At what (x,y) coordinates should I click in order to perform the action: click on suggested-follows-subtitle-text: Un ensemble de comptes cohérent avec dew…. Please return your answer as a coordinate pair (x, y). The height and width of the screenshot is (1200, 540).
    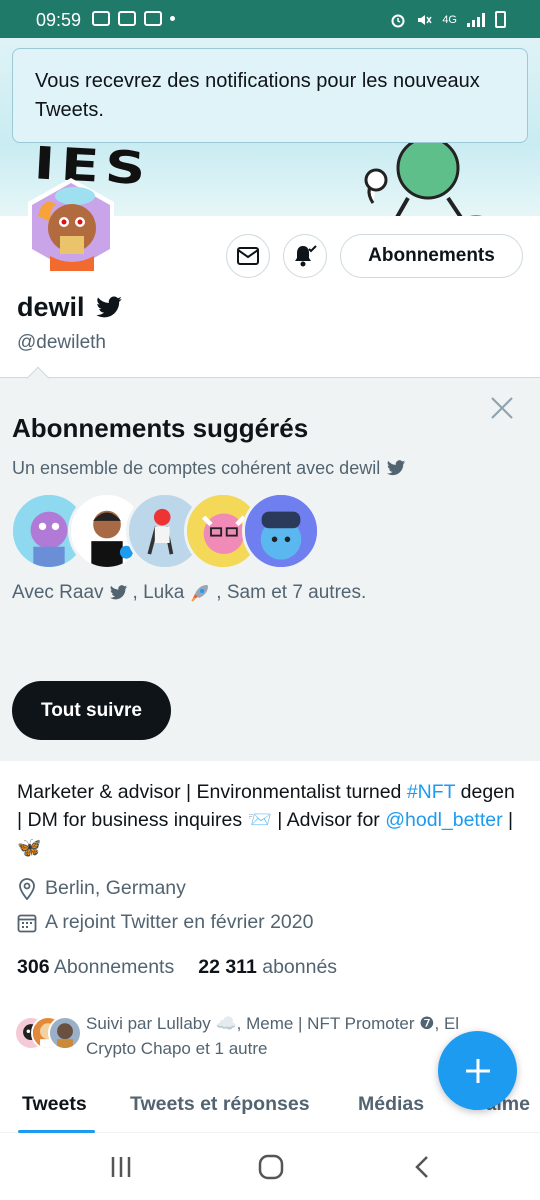
    Looking at the image, I should click on (196, 468).